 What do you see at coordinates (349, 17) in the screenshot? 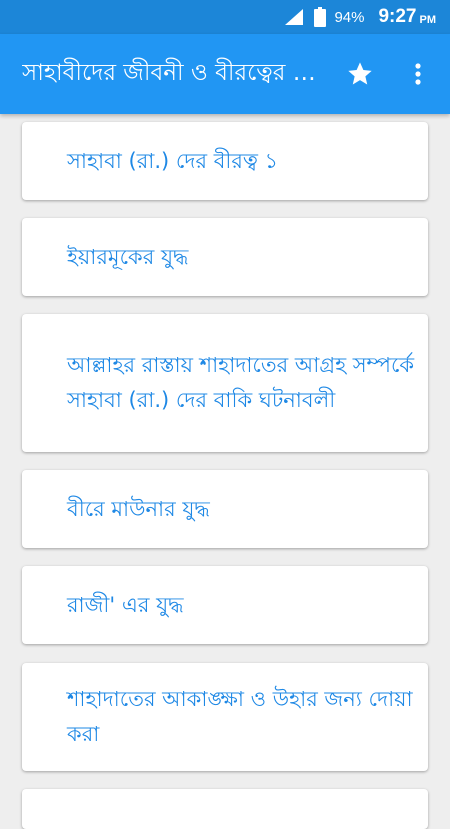
I see `battery-percent: 94%` at bounding box center [349, 17].